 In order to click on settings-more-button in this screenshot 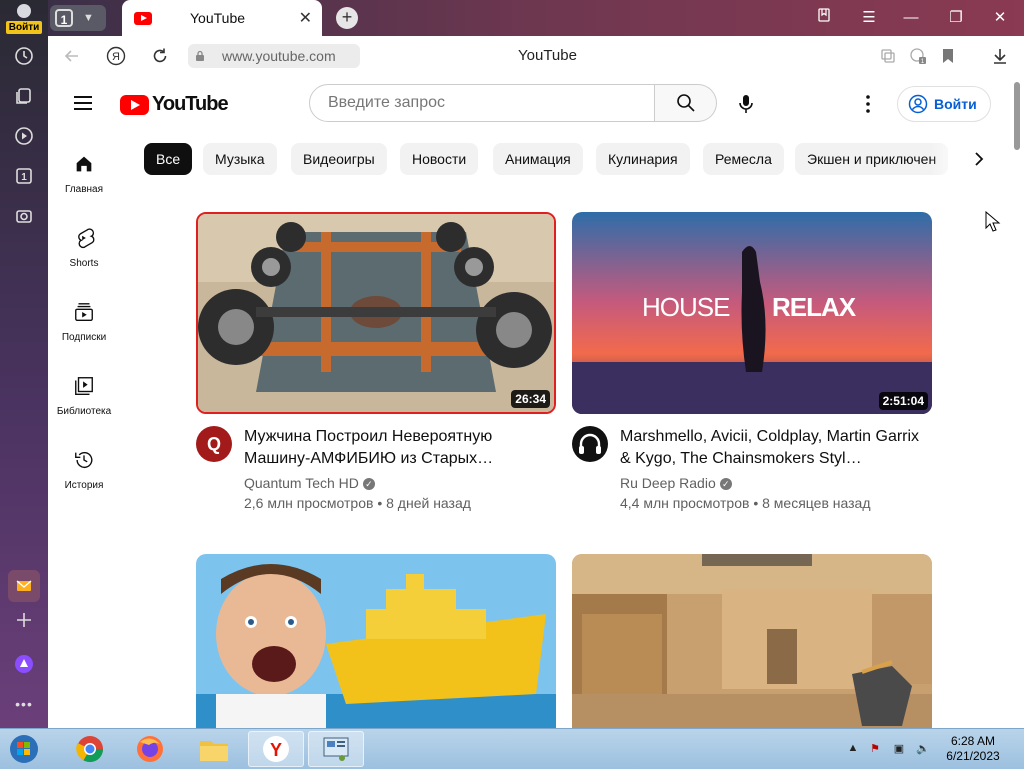, I will do `click(868, 104)`.